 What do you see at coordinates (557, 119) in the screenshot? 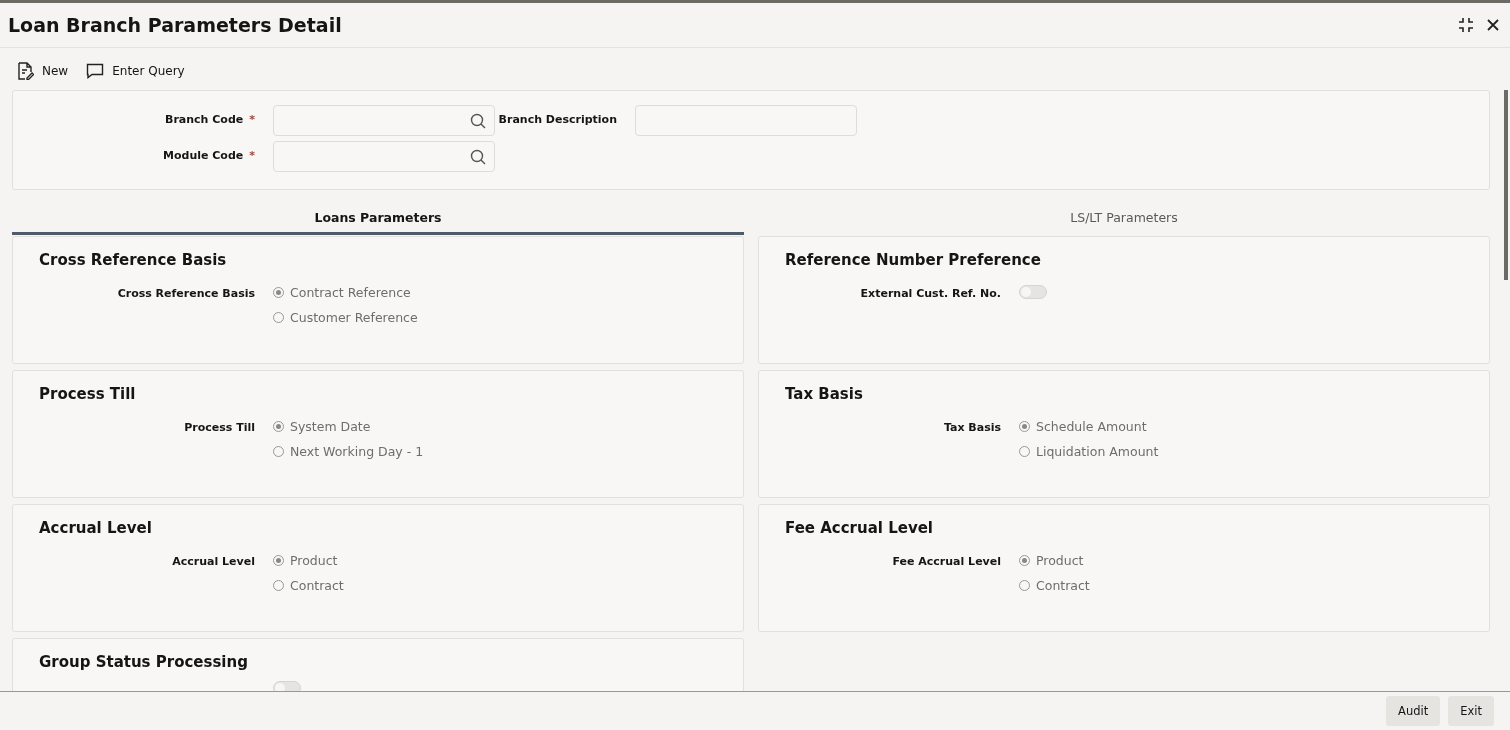
I see `field-label: Branch Description` at bounding box center [557, 119].